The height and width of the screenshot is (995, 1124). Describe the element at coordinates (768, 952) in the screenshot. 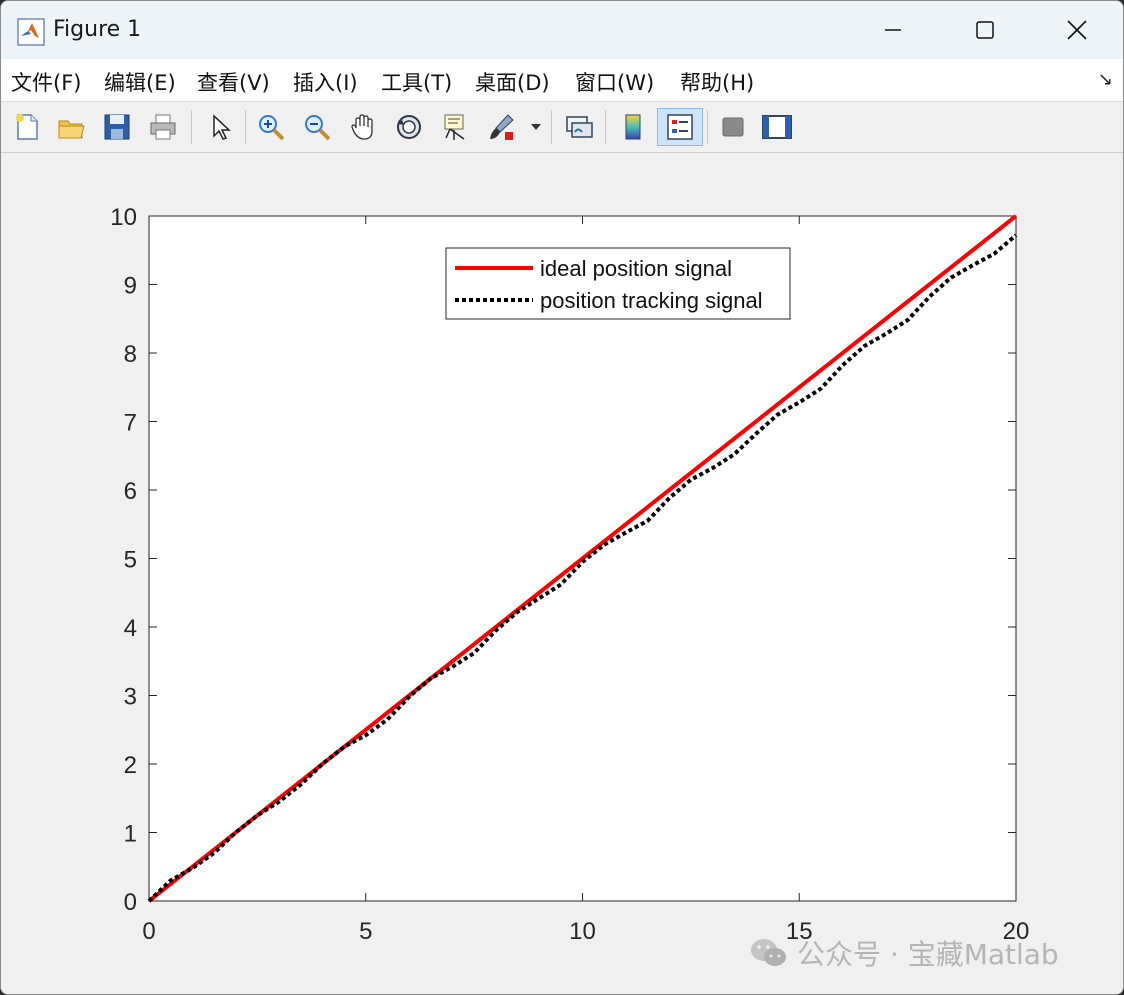

I see `wechat-icon` at that location.